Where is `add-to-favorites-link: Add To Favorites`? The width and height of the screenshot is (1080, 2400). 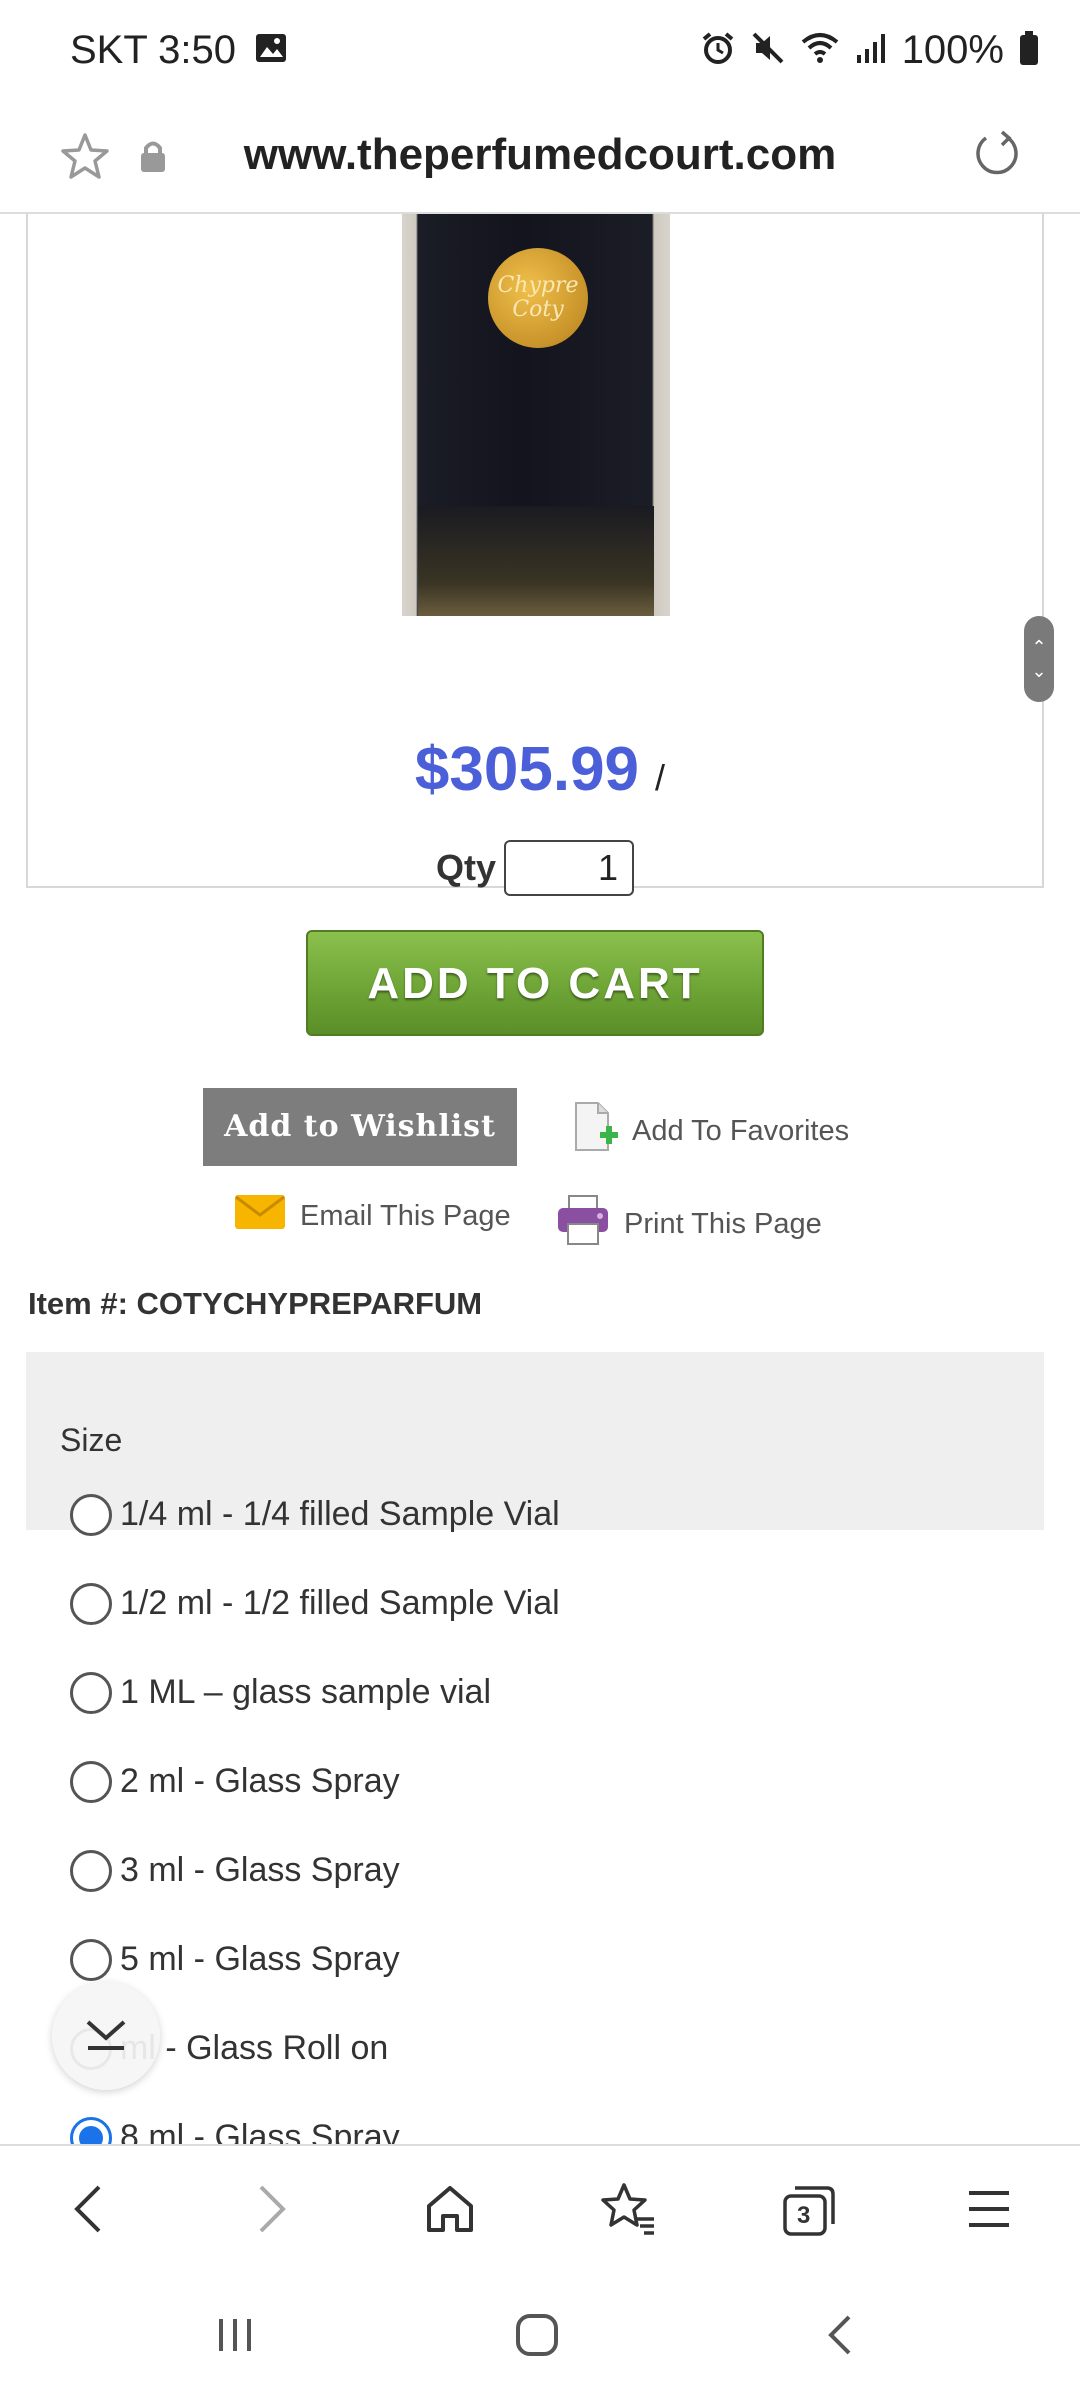
add-to-favorites-link: Add To Favorites is located at coordinates (709, 1131).